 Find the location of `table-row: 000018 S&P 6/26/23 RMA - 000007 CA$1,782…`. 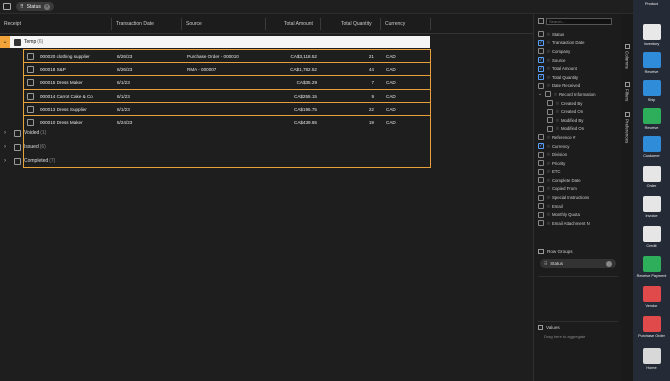

table-row: 000018 S&P 6/26/23 RMA - 000007 CA$1,782… is located at coordinates (227, 70).